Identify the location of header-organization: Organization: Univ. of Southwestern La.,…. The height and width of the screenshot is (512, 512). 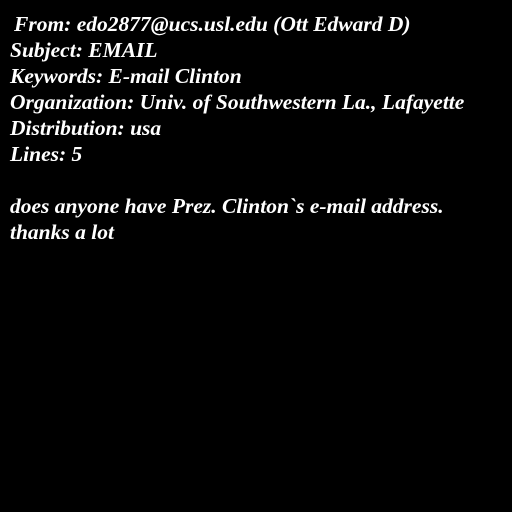
(237, 102).